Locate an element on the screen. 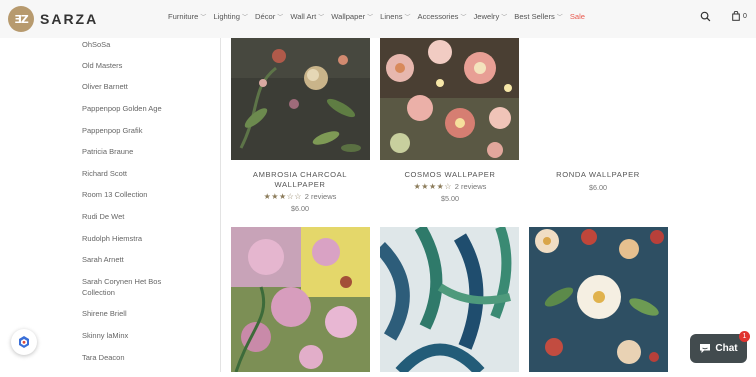 This screenshot has height=377, width=756. sidebar-item-pappenpop-golden-age: Pappenpop Golden Age is located at coordinates (137, 108).